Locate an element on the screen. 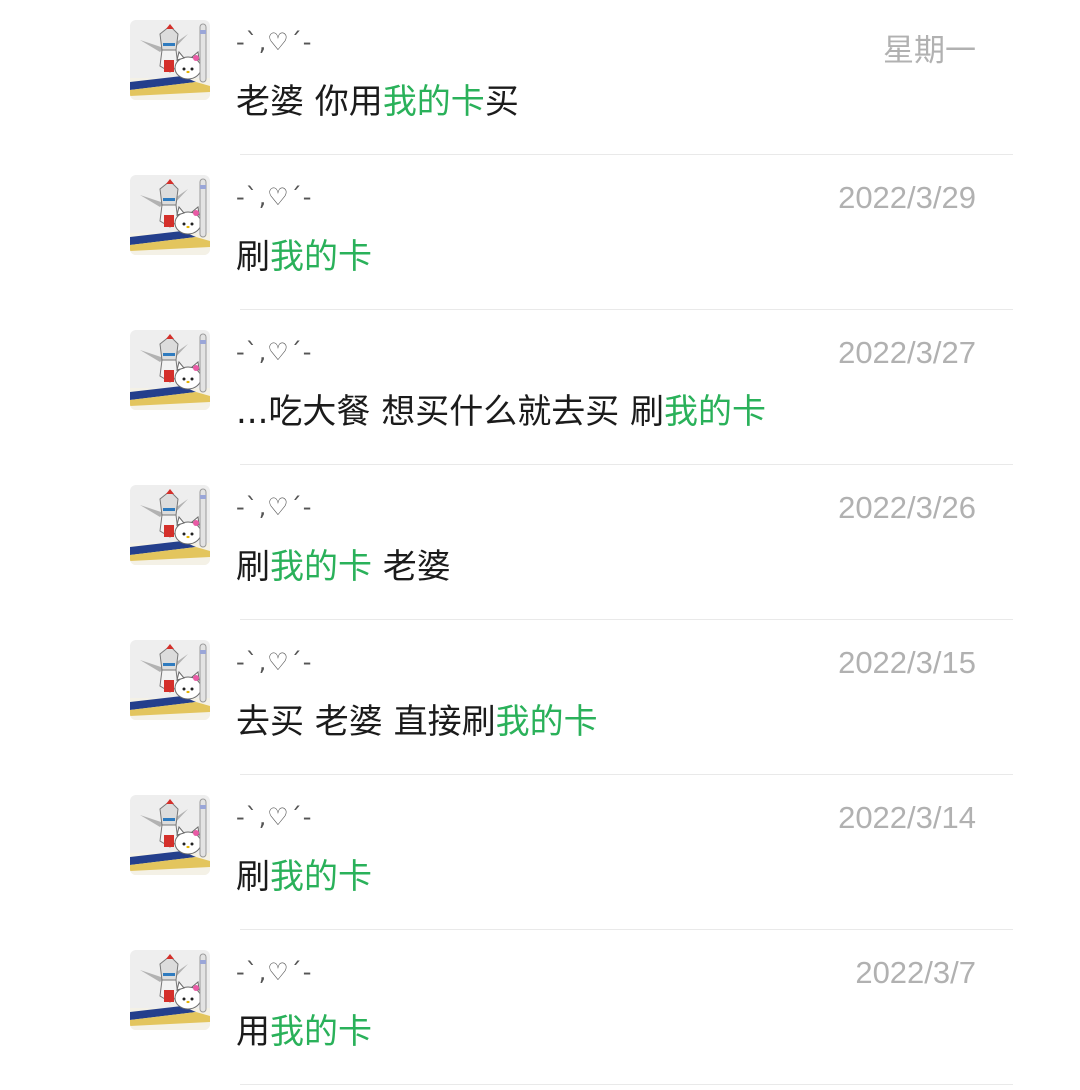 The image size is (1080, 1090). snippet-text-before: 老婆 你用 is located at coordinates (309, 102).